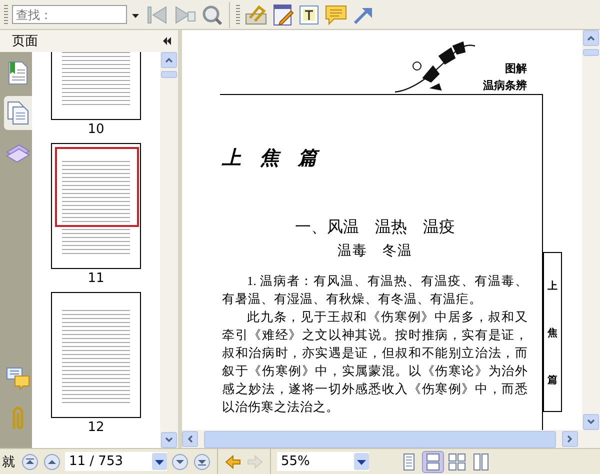  I want to click on header-text: 图解, so click(516, 69).